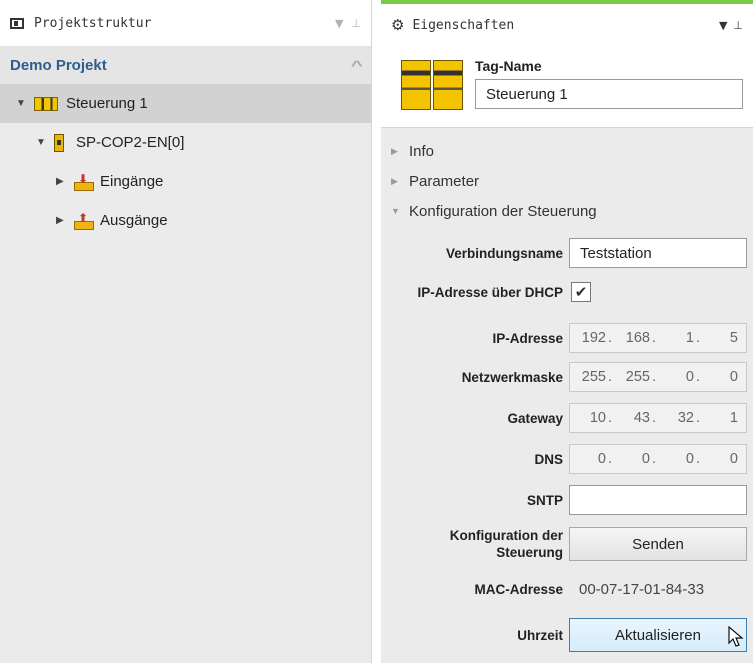 The width and height of the screenshot is (753, 663). I want to click on gateway-octet: 43, so click(641, 418).